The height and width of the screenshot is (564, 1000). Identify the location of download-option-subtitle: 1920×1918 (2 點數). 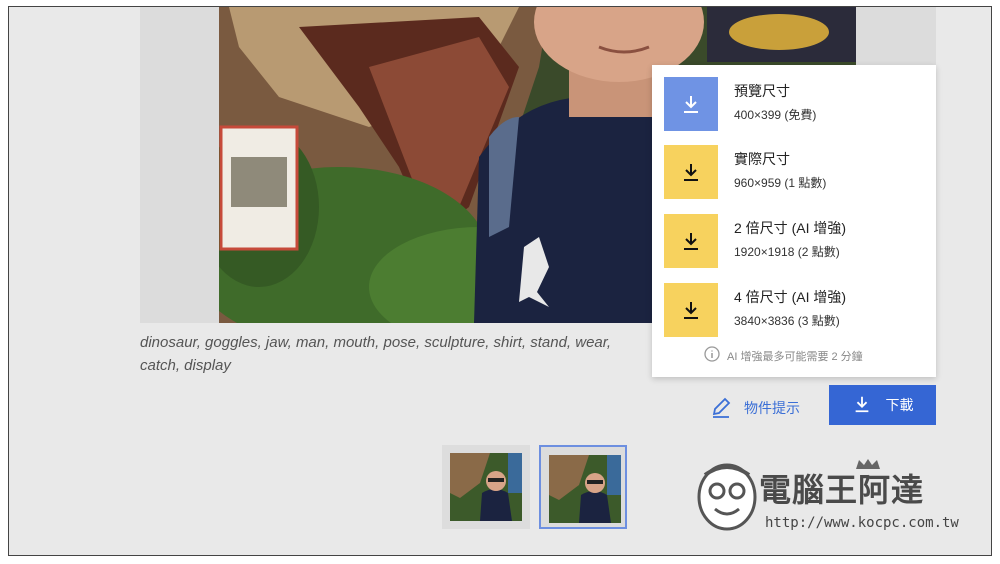
(787, 252).